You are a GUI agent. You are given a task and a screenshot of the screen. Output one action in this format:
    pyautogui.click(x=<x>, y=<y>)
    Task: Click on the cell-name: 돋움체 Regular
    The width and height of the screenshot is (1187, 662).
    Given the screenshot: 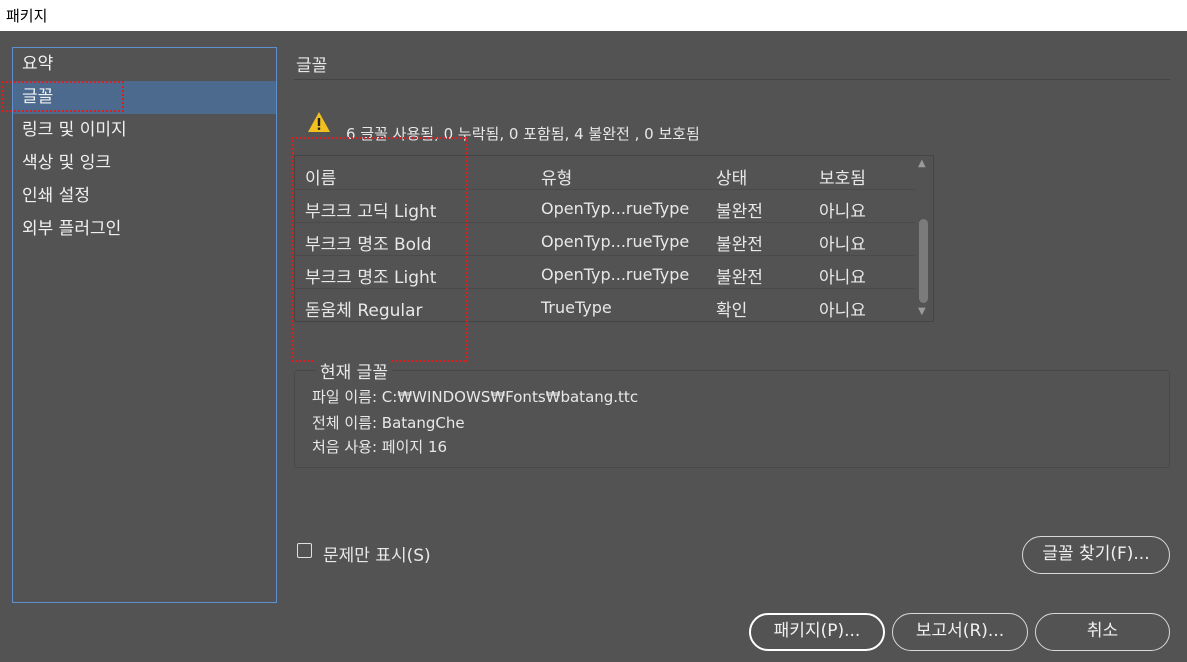 What is the action you would take?
    pyautogui.click(x=364, y=311)
    